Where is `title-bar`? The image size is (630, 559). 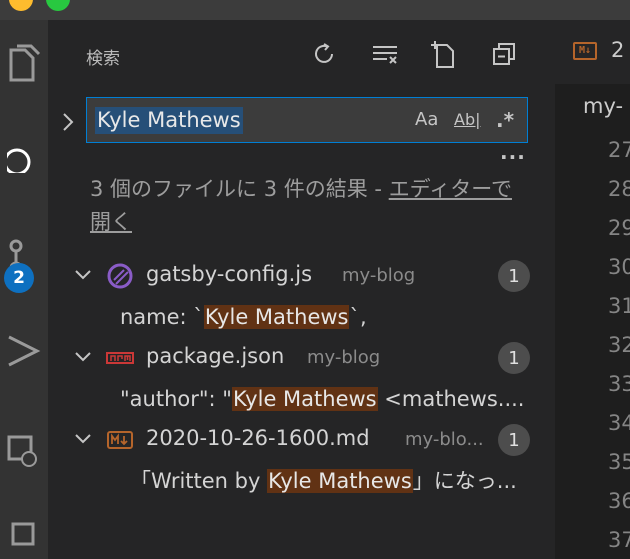 title-bar is located at coordinates (315, 10).